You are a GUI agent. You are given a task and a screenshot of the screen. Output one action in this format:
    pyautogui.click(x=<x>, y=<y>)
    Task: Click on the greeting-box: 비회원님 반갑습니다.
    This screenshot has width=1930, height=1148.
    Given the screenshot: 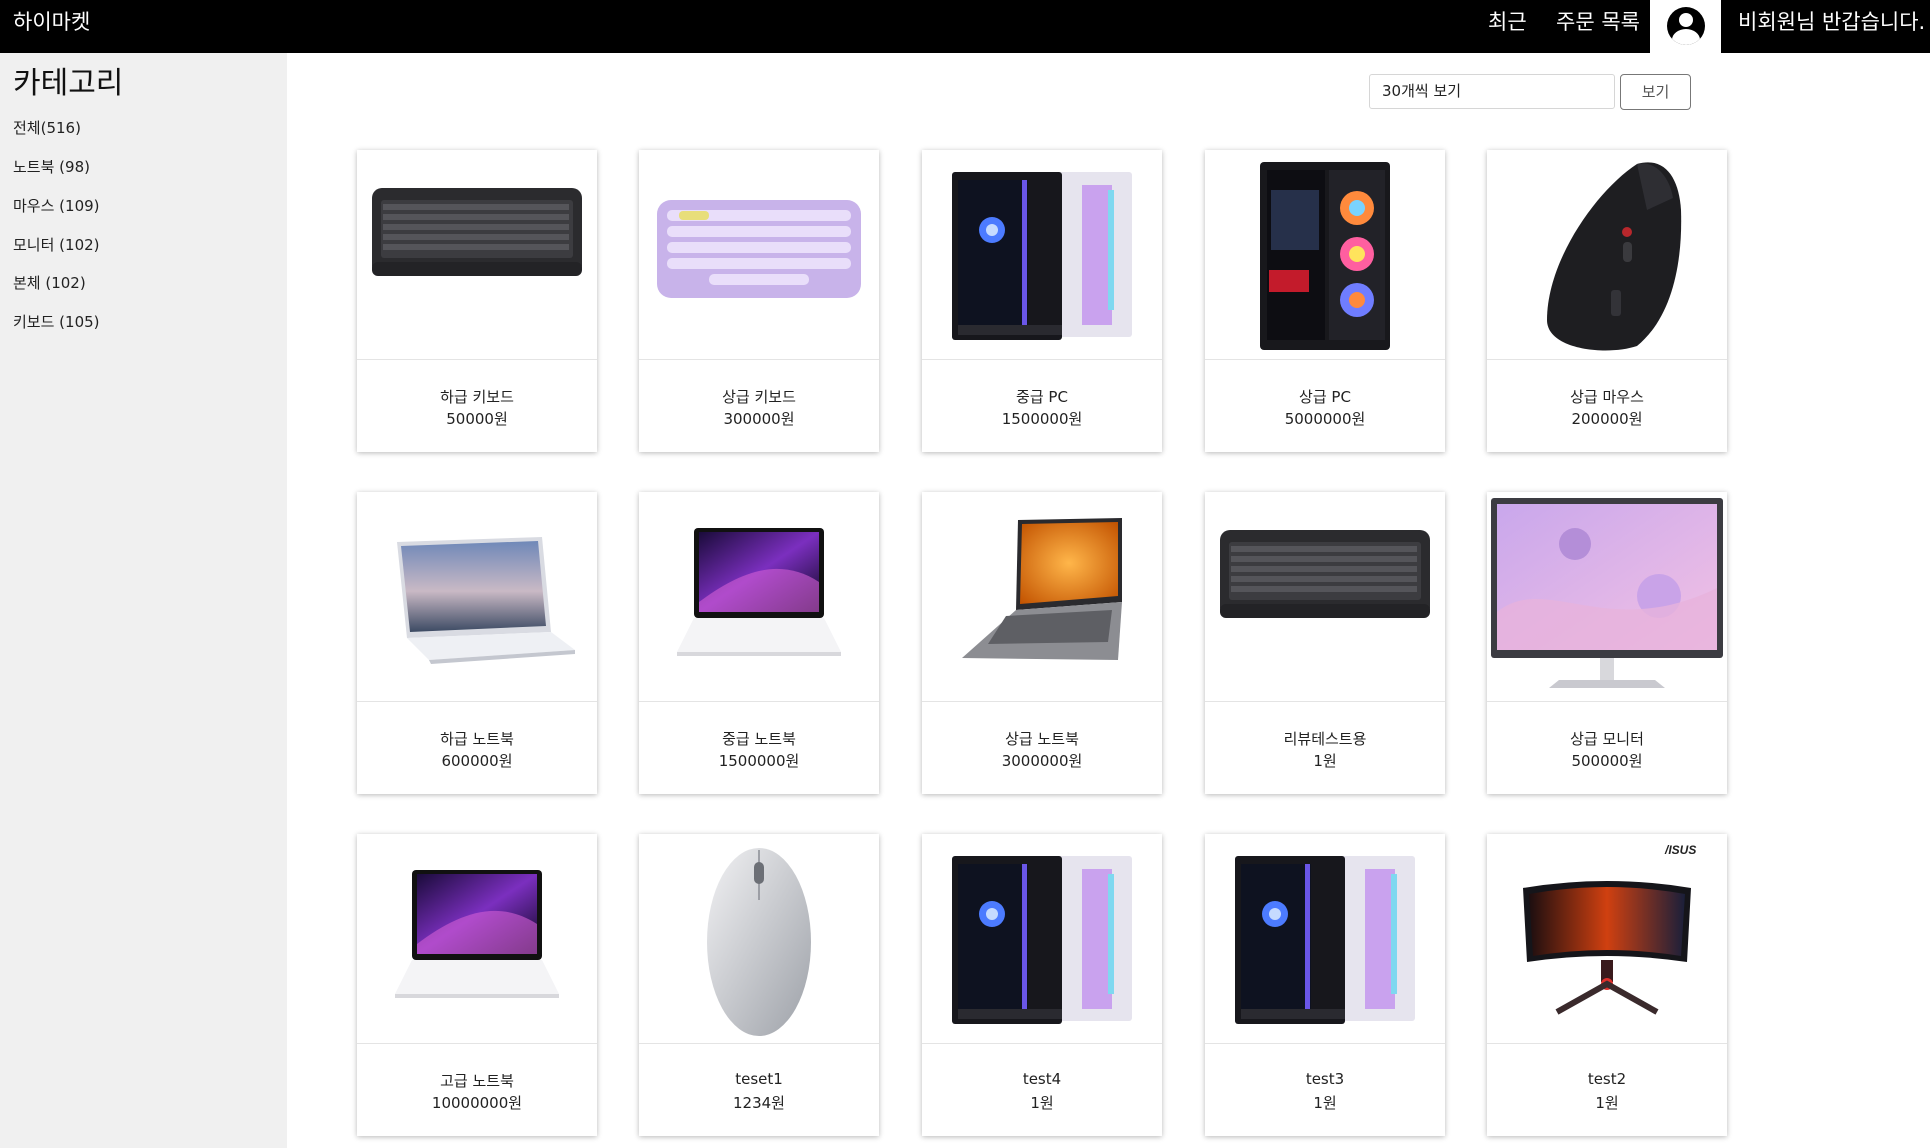 What is the action you would take?
    pyautogui.click(x=1825, y=26)
    